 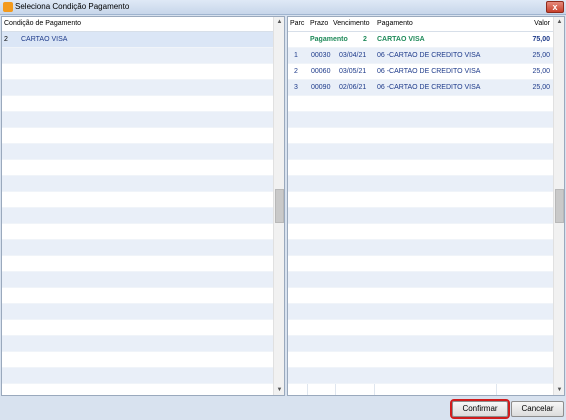 What do you see at coordinates (480, 409) in the screenshot?
I see `confirm-button: Confirmar` at bounding box center [480, 409].